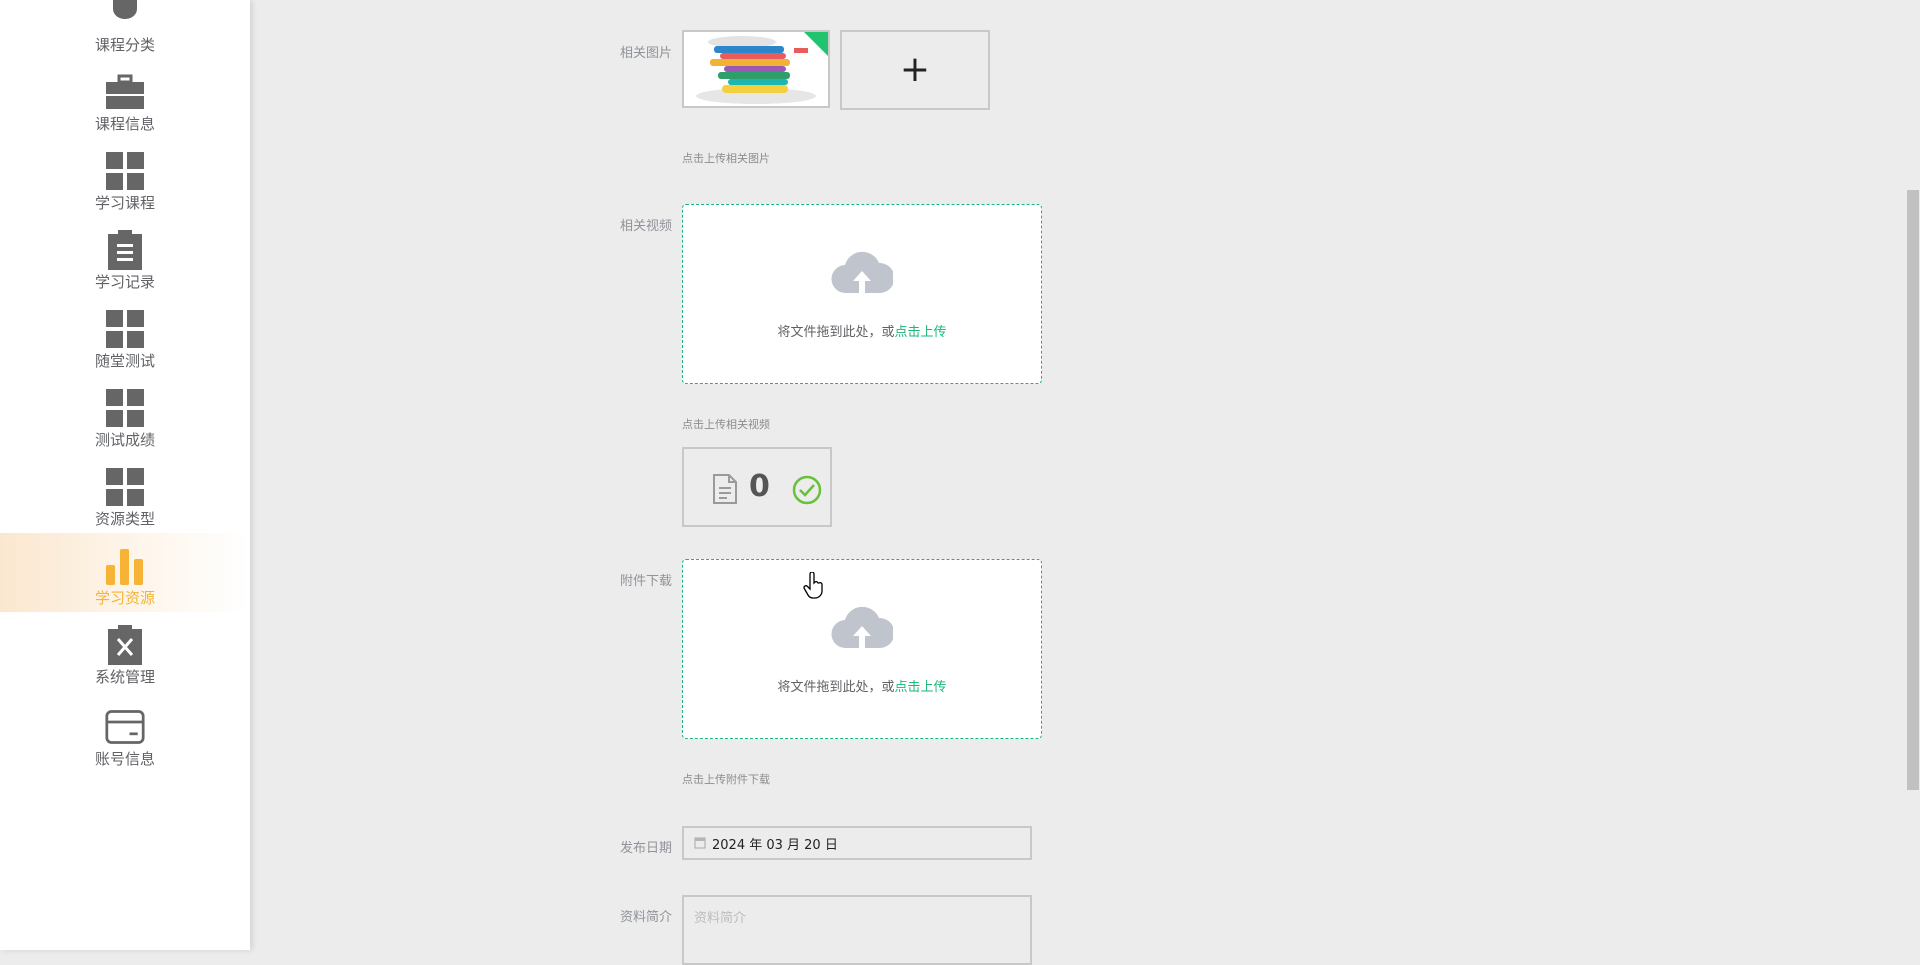 The image size is (1920, 965). What do you see at coordinates (813, 585) in the screenshot?
I see `hand-pointer-icon` at bounding box center [813, 585].